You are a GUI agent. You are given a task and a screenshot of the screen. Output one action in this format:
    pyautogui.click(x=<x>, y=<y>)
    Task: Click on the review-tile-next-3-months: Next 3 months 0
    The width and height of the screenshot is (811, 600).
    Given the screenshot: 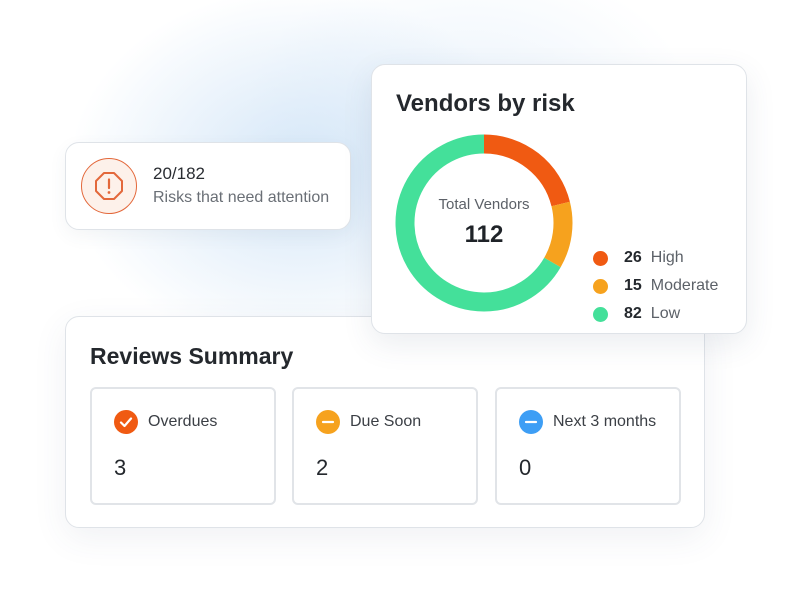 What is the action you would take?
    pyautogui.click(x=588, y=446)
    